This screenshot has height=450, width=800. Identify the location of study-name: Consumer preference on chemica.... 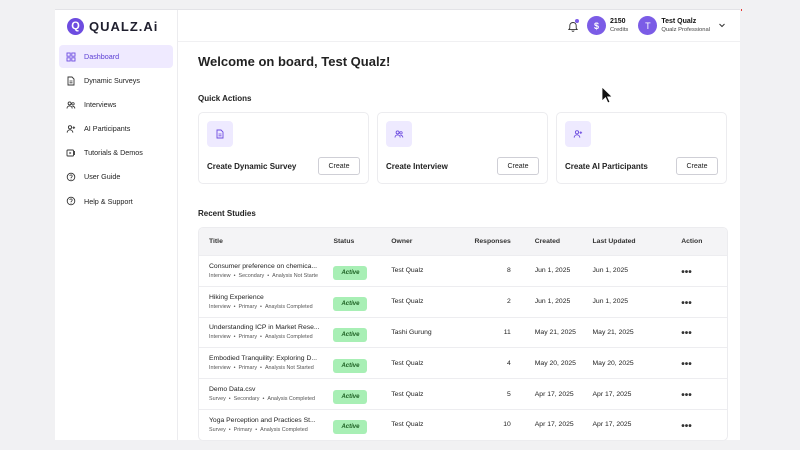
(271, 266).